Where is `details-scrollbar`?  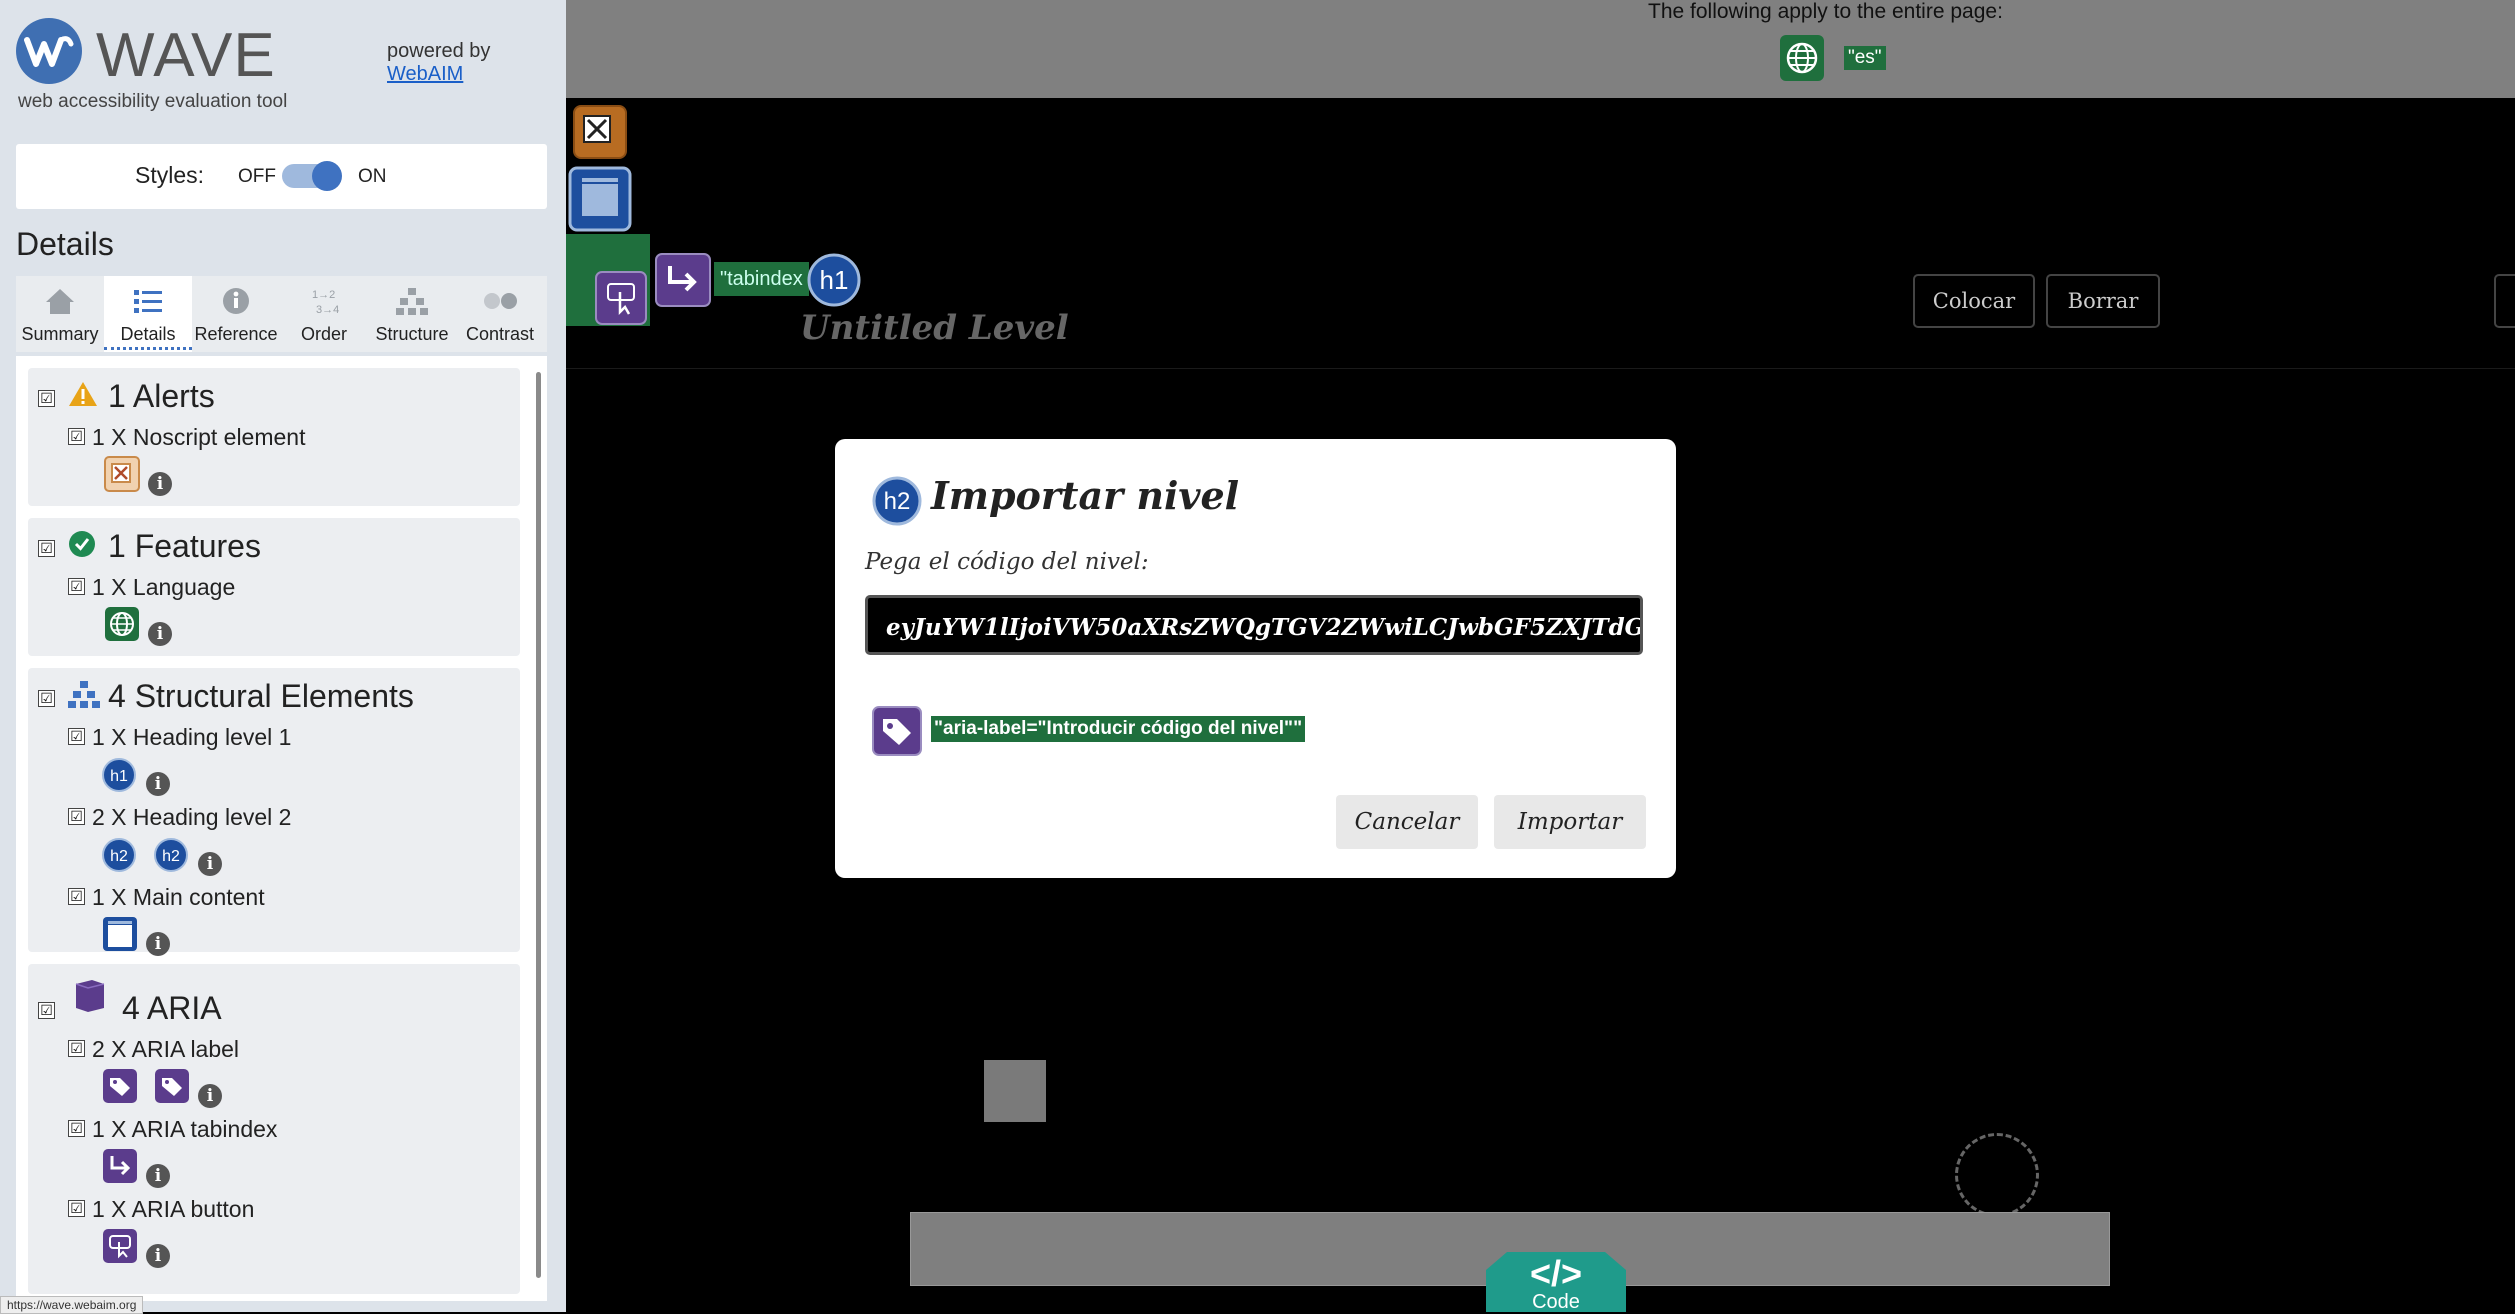 details-scrollbar is located at coordinates (538, 825).